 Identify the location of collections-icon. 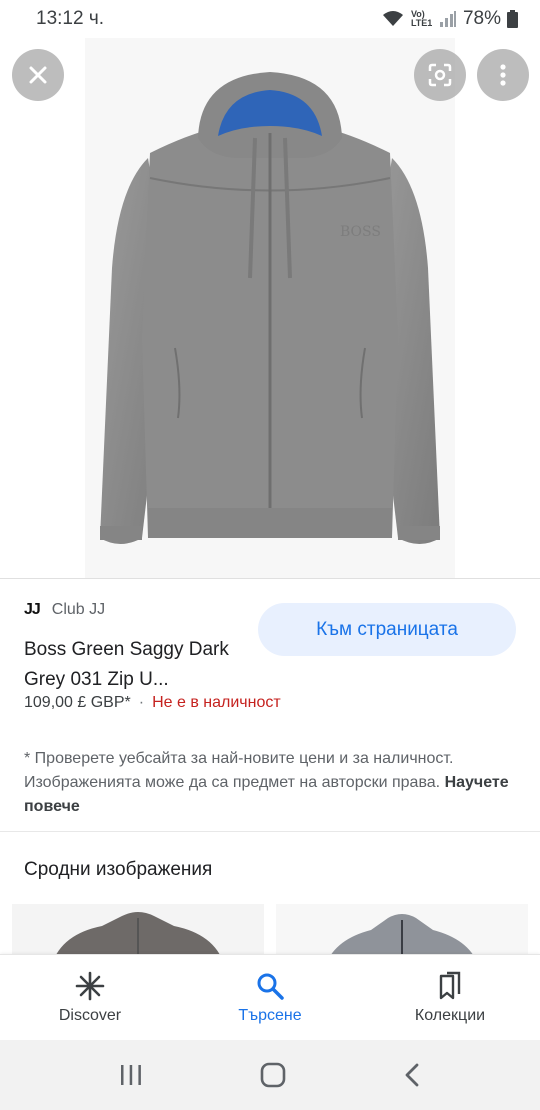
(450, 985).